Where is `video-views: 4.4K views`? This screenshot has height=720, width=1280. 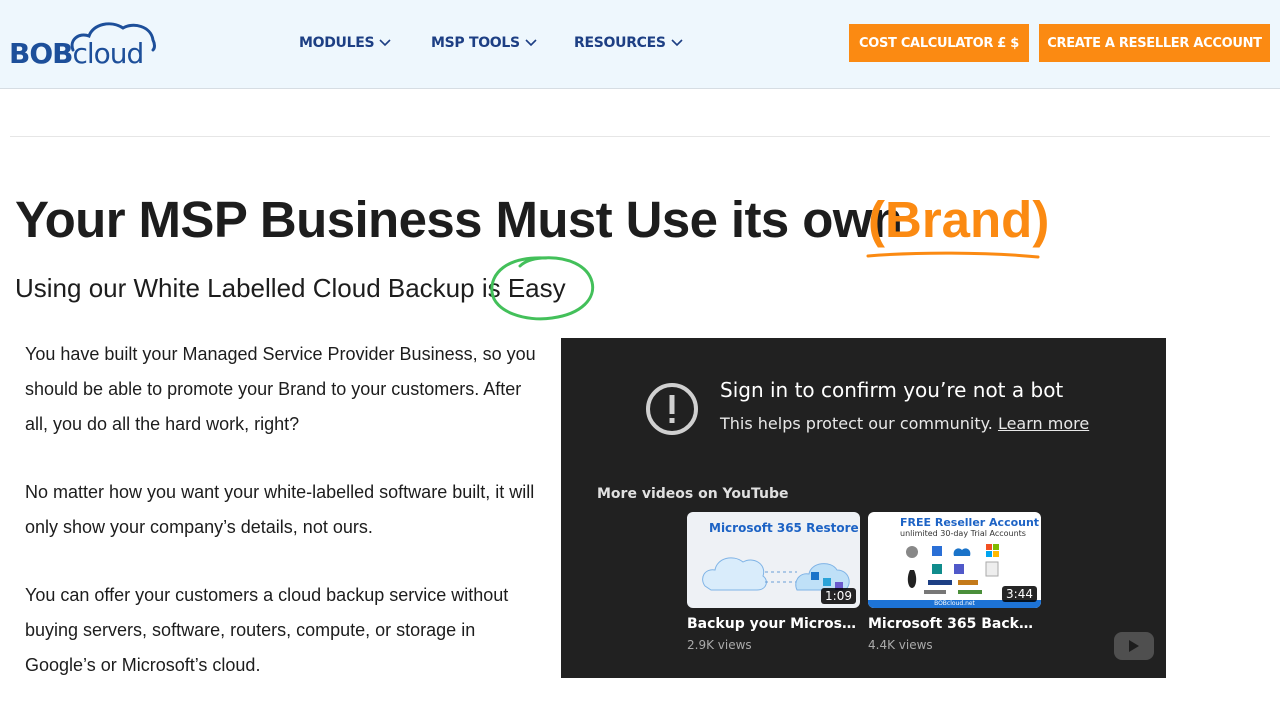
video-views: 4.4K views is located at coordinates (900, 645).